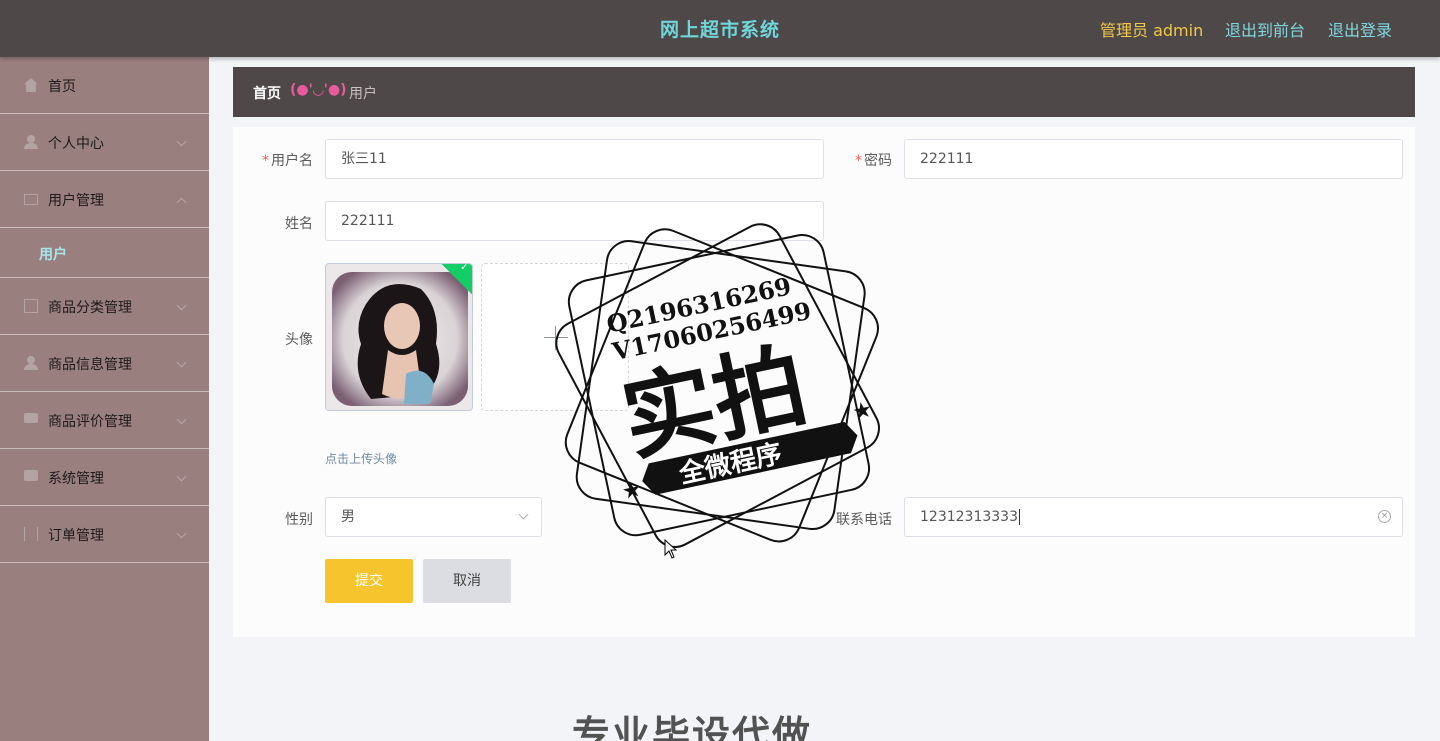  I want to click on phone-label: 联系电话, so click(864, 520).